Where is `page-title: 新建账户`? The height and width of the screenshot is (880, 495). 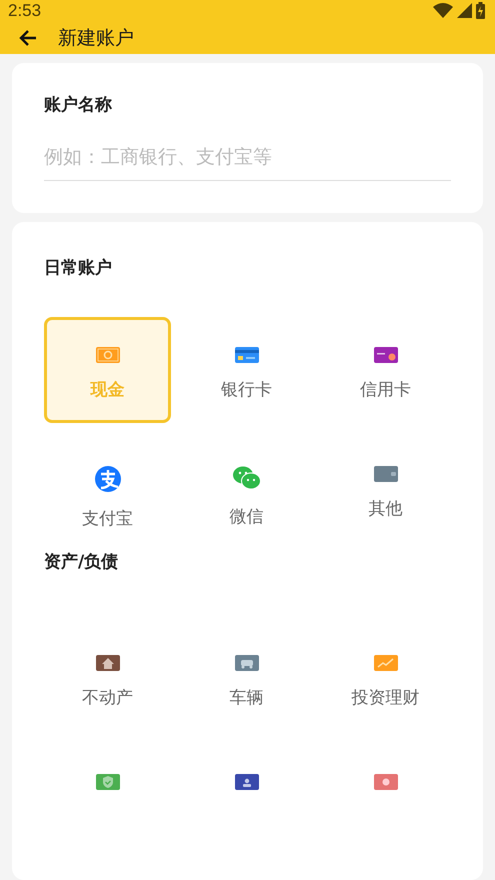 page-title: 新建账户 is located at coordinates (96, 38).